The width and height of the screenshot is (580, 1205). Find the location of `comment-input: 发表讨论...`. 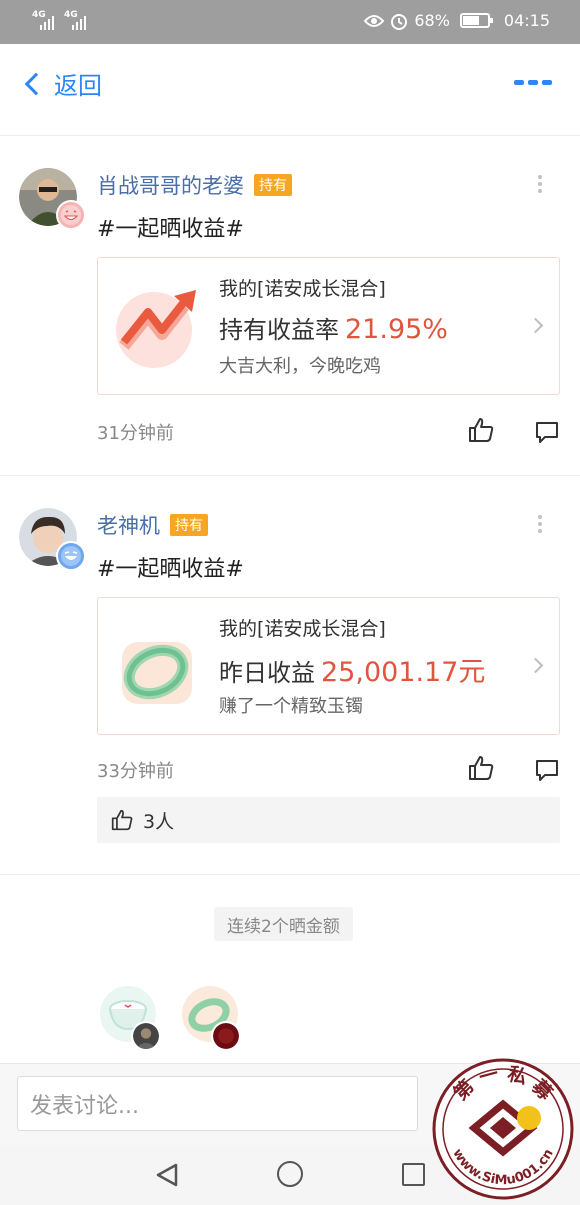

comment-input: 发表讨论... is located at coordinates (217, 1103).